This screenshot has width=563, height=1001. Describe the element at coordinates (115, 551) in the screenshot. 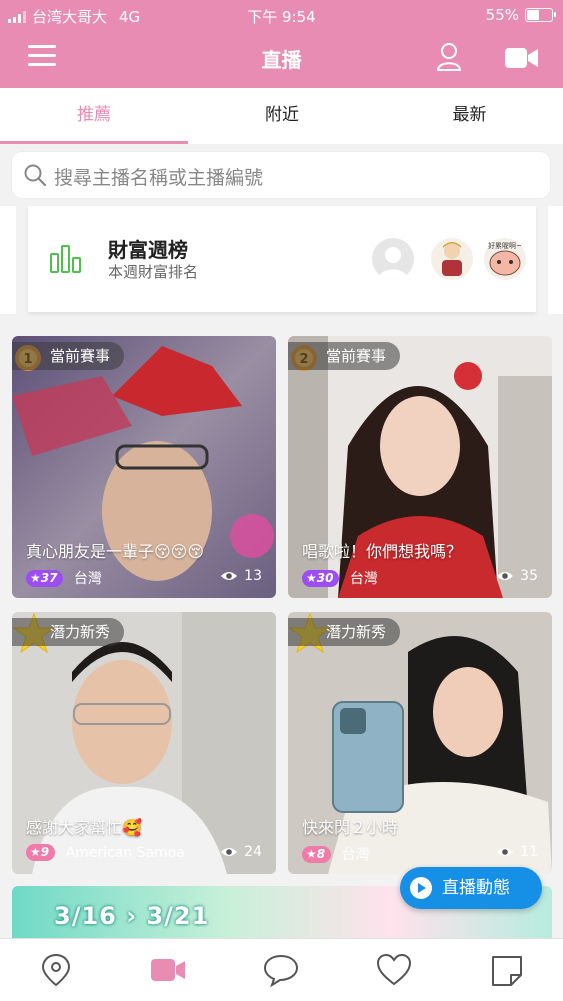

I see `stream-caption: 真心朋友是一輩子😚😚😚` at that location.